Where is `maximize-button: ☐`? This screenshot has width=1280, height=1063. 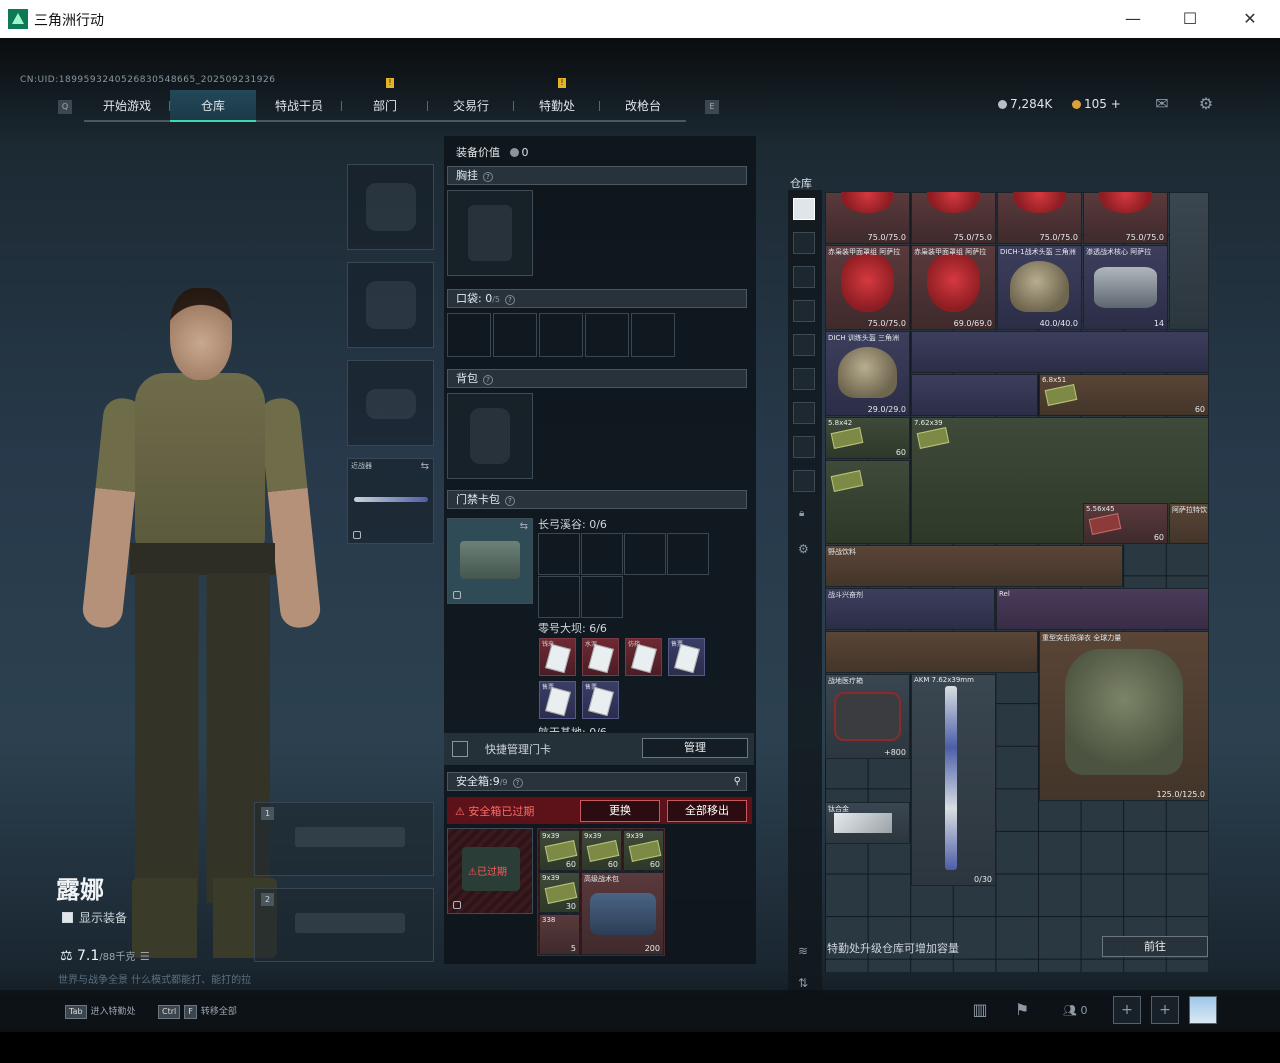
maximize-button: ☐ is located at coordinates (1190, 19).